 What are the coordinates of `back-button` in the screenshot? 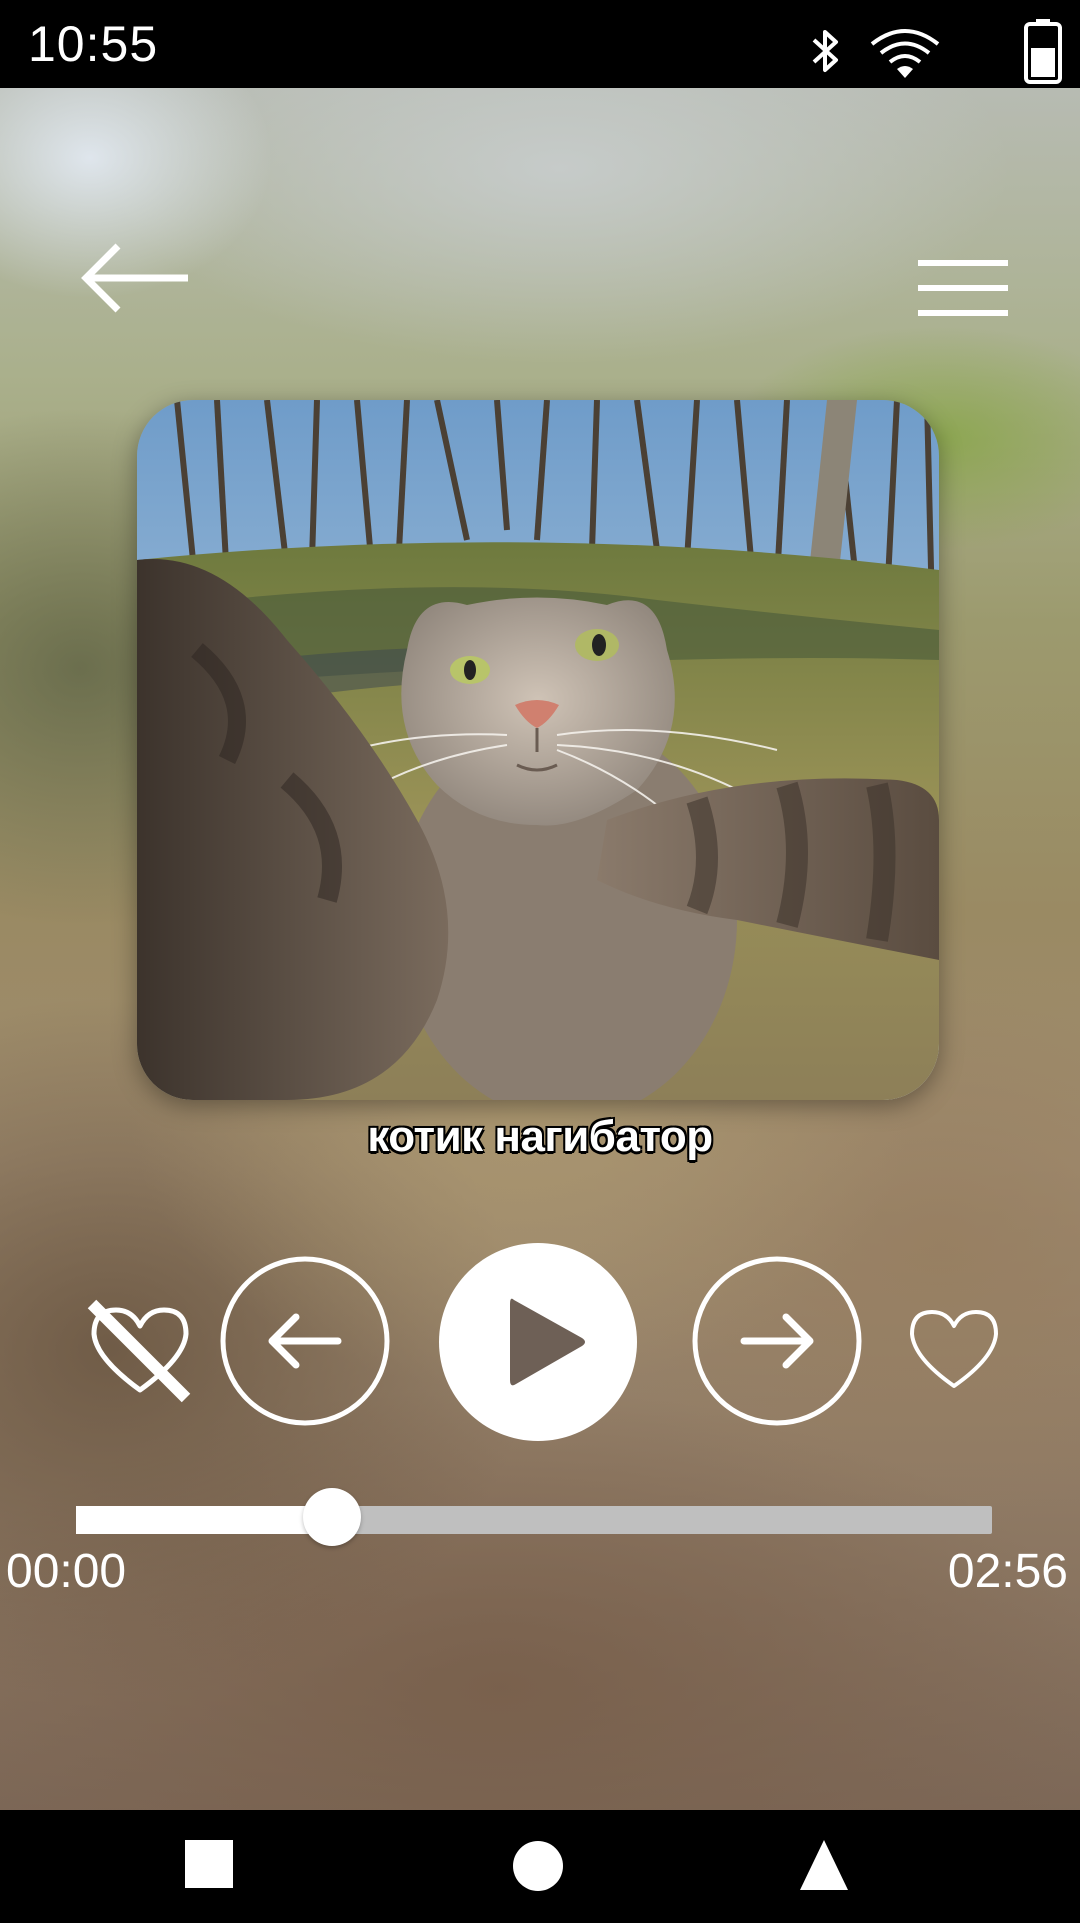 It's located at (135, 278).